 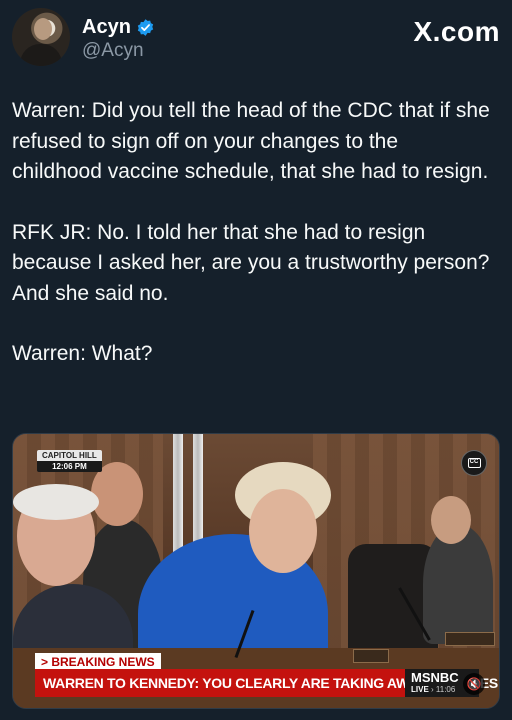 I want to click on speaker-warren-face, so click(x=283, y=531).